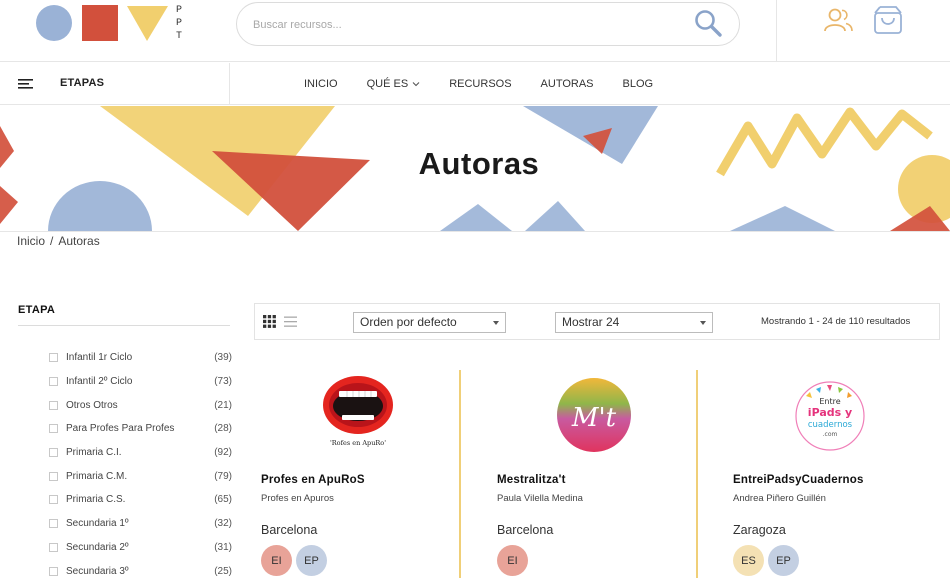  I want to click on svg-text: 'Rofes en ApuRo', so click(358, 443).